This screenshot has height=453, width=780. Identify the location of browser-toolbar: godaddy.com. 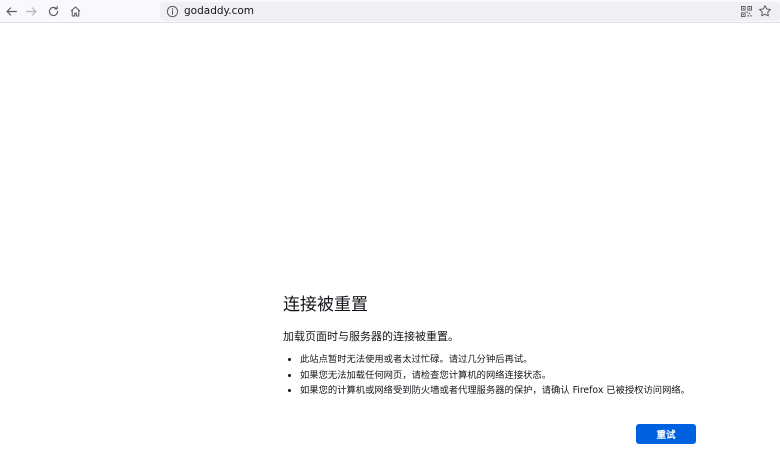
(390, 11).